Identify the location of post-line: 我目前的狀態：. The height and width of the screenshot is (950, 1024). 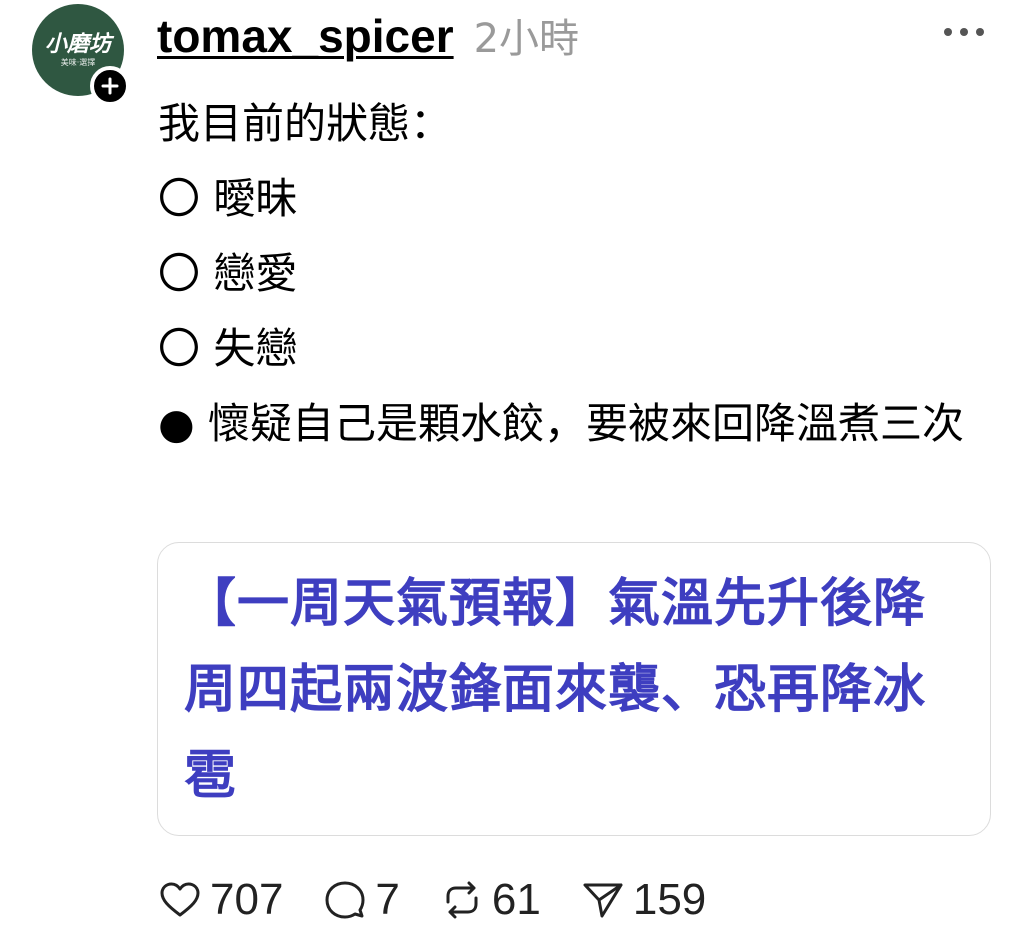
(305, 123).